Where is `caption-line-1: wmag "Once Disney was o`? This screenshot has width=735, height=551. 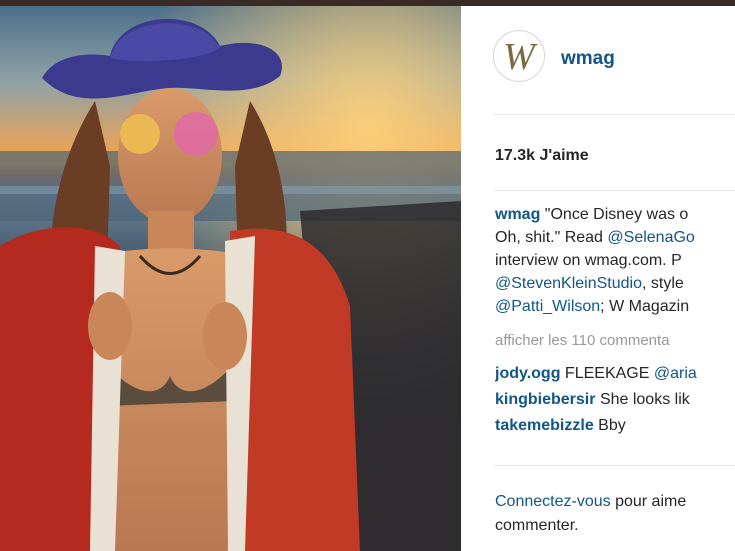
caption-line-1: wmag "Once Disney was o is located at coordinates (615, 214).